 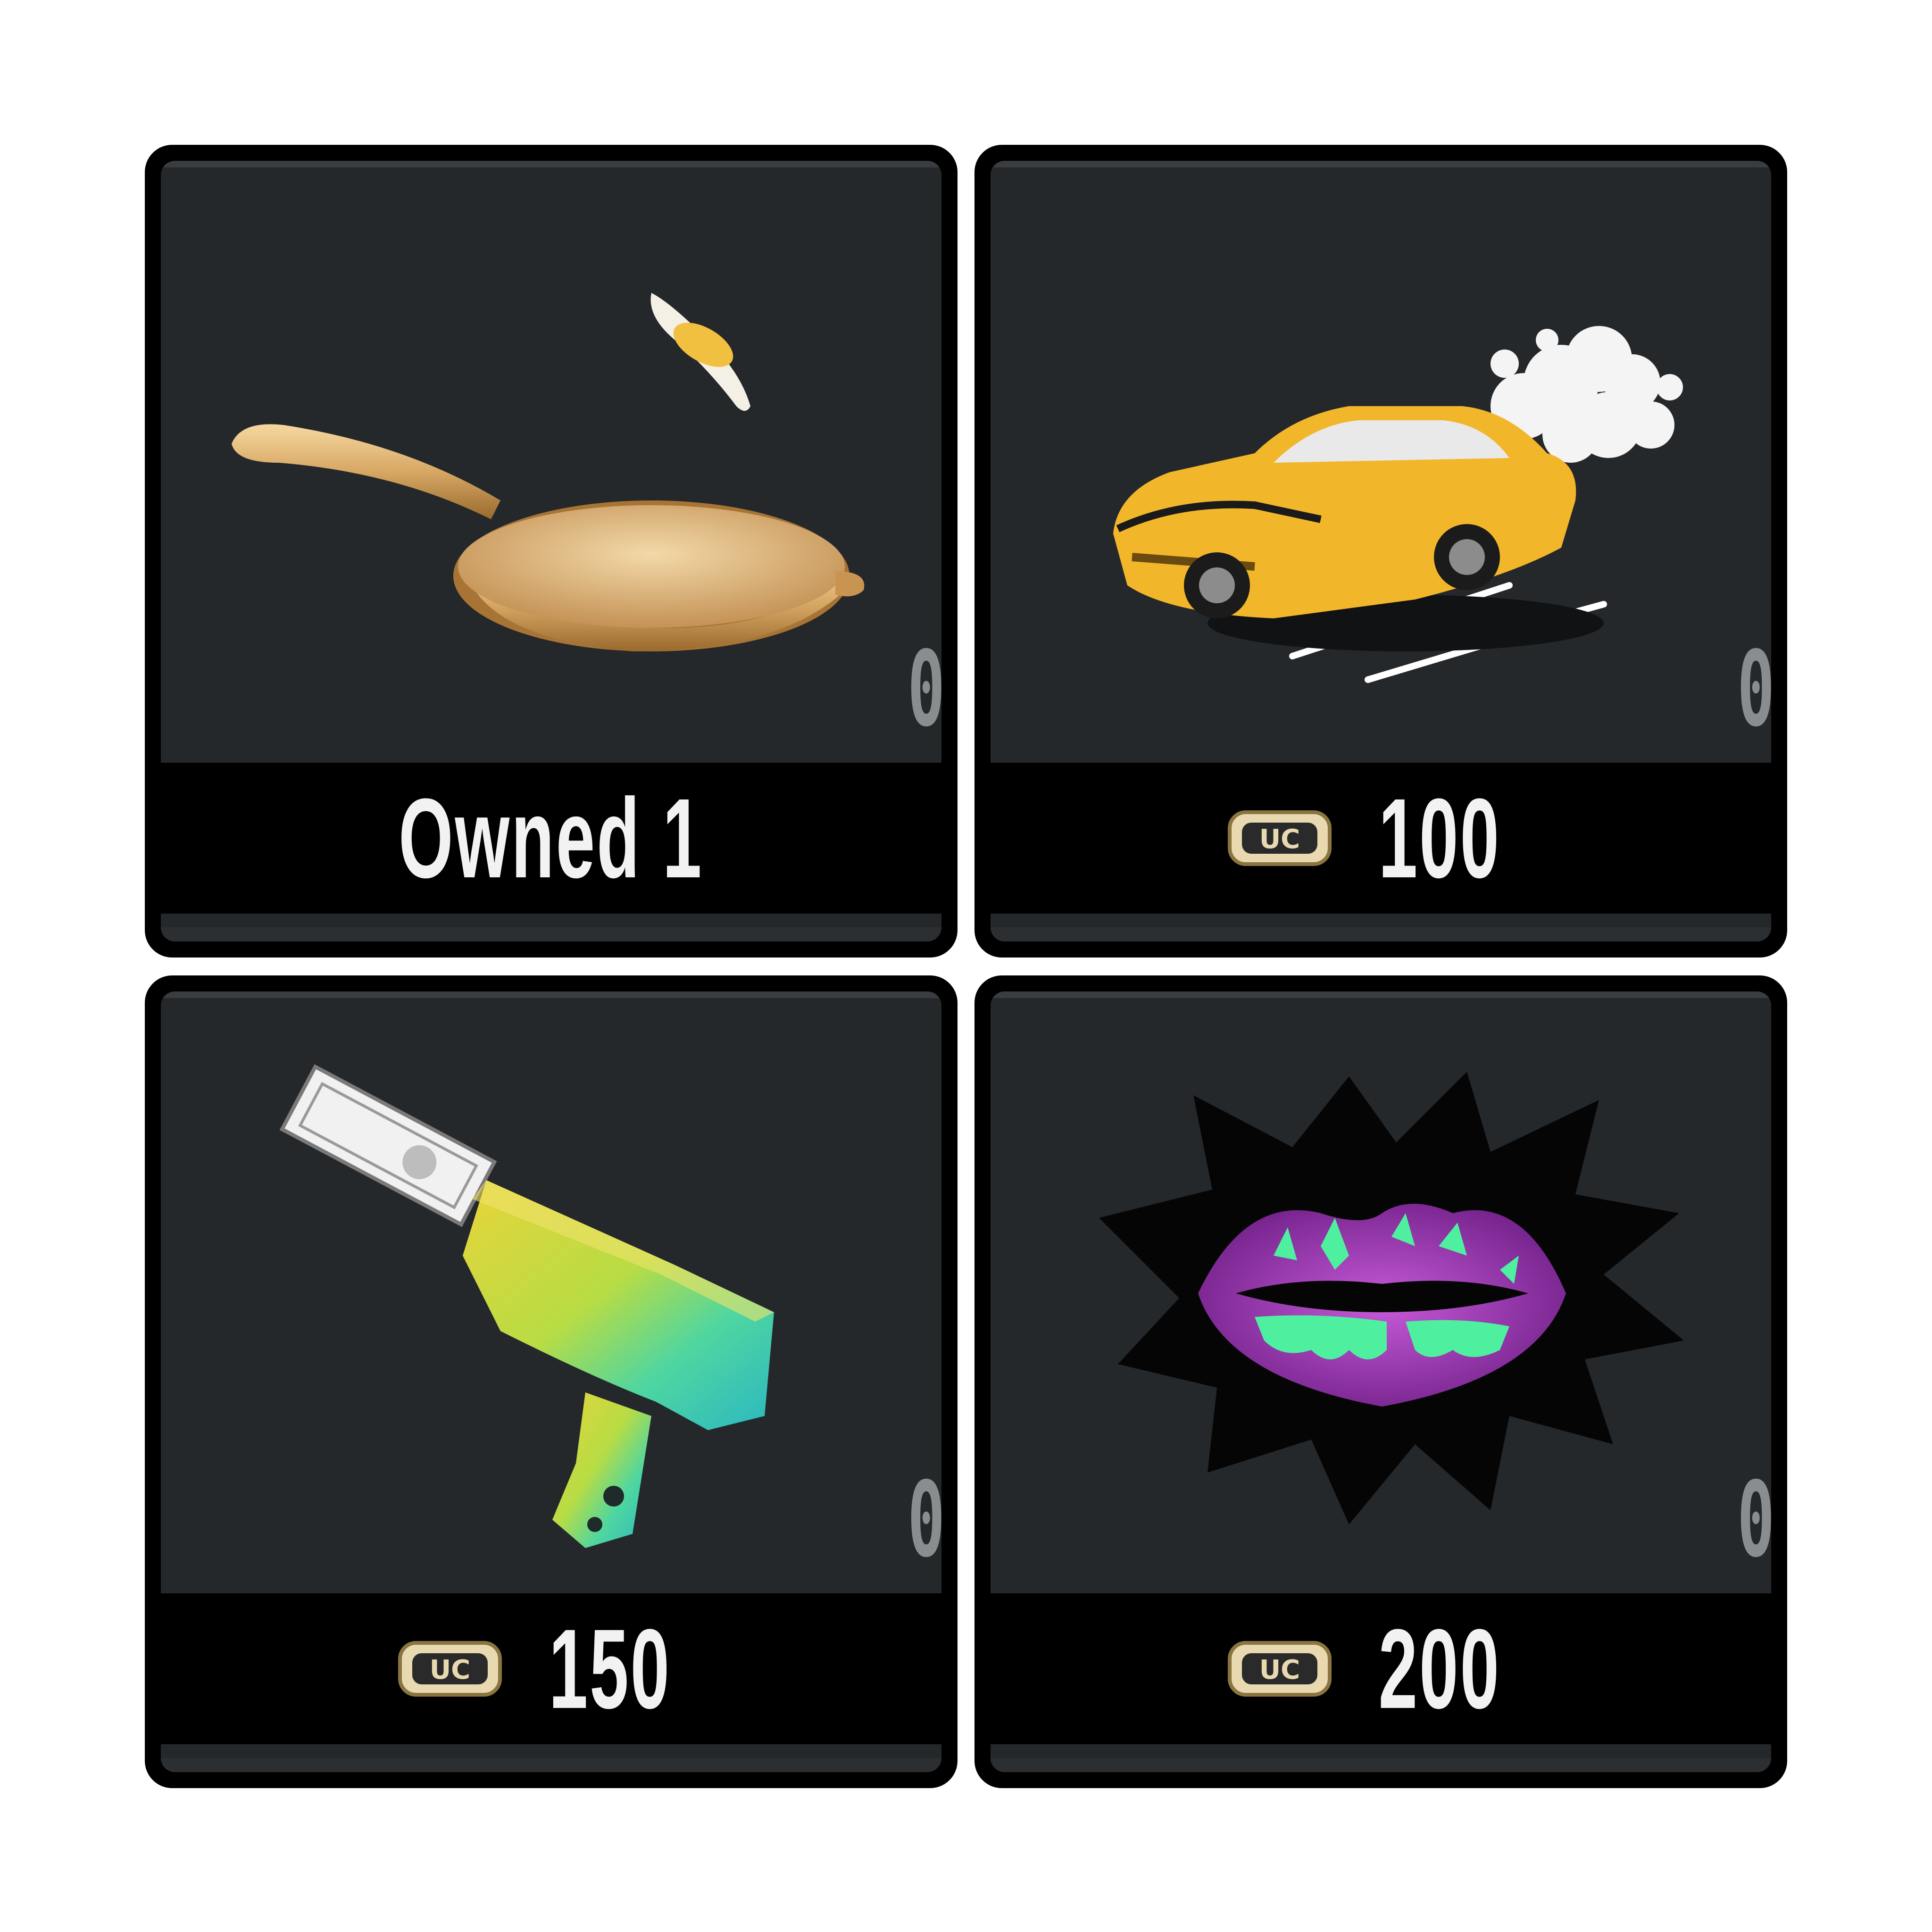 I want to click on price-bar: UC 100, so click(x=1381, y=839).